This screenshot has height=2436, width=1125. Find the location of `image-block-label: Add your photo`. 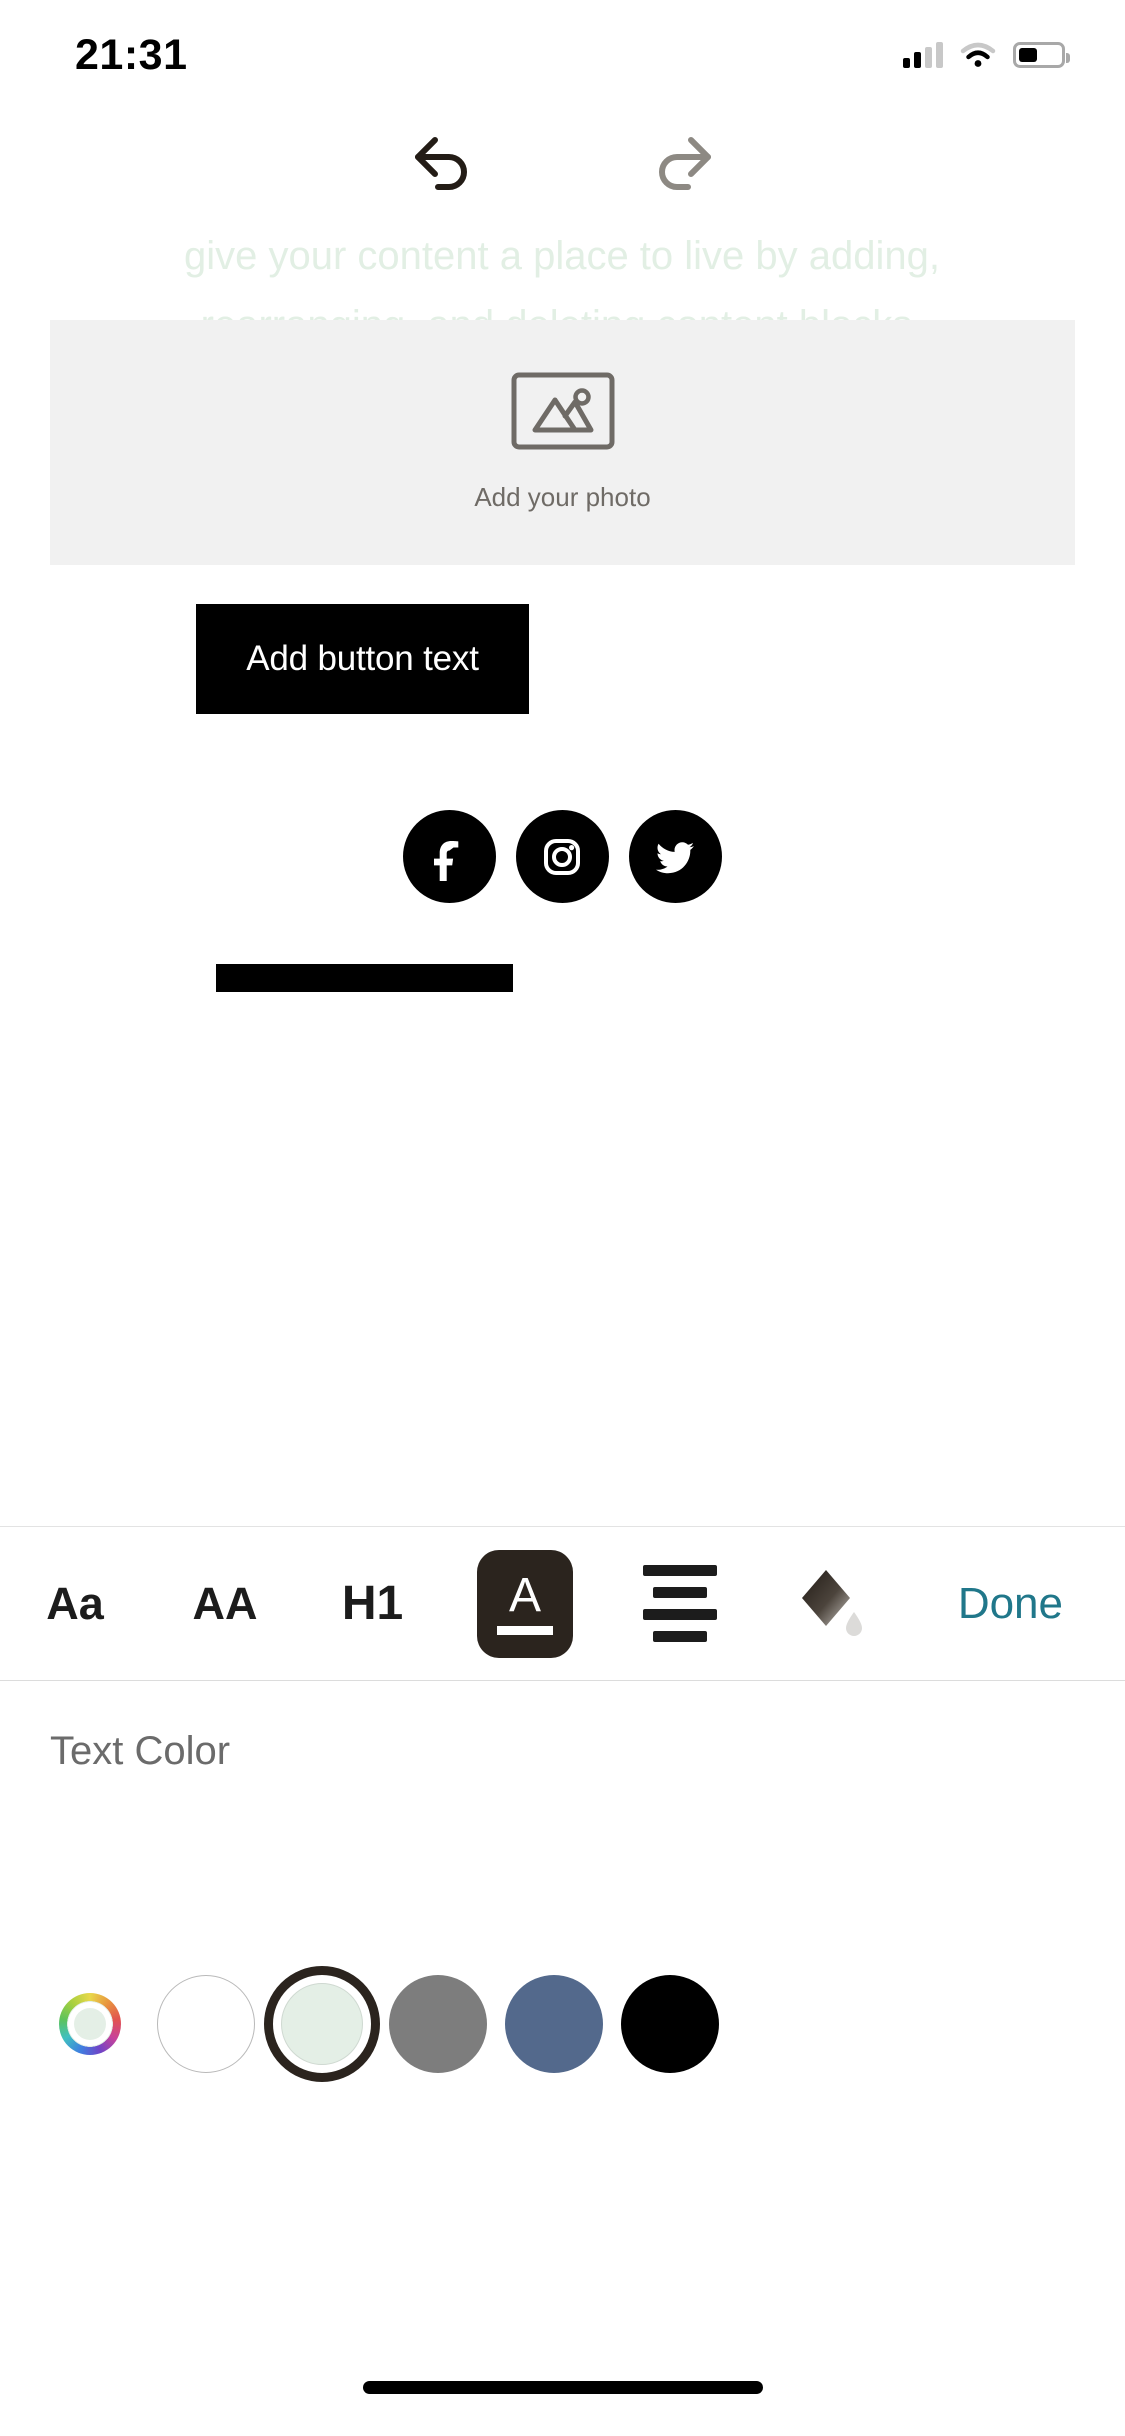

image-block-label: Add your photo is located at coordinates (562, 497).